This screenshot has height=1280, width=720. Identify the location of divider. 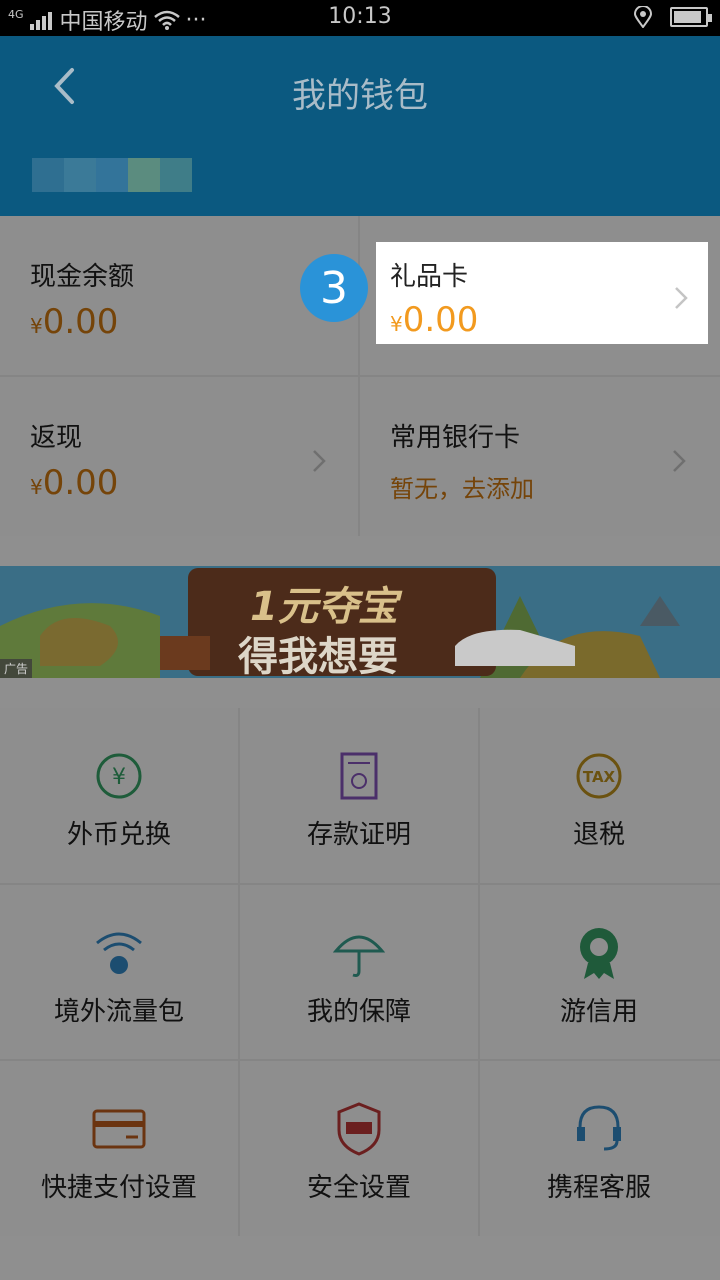
(360, 376).